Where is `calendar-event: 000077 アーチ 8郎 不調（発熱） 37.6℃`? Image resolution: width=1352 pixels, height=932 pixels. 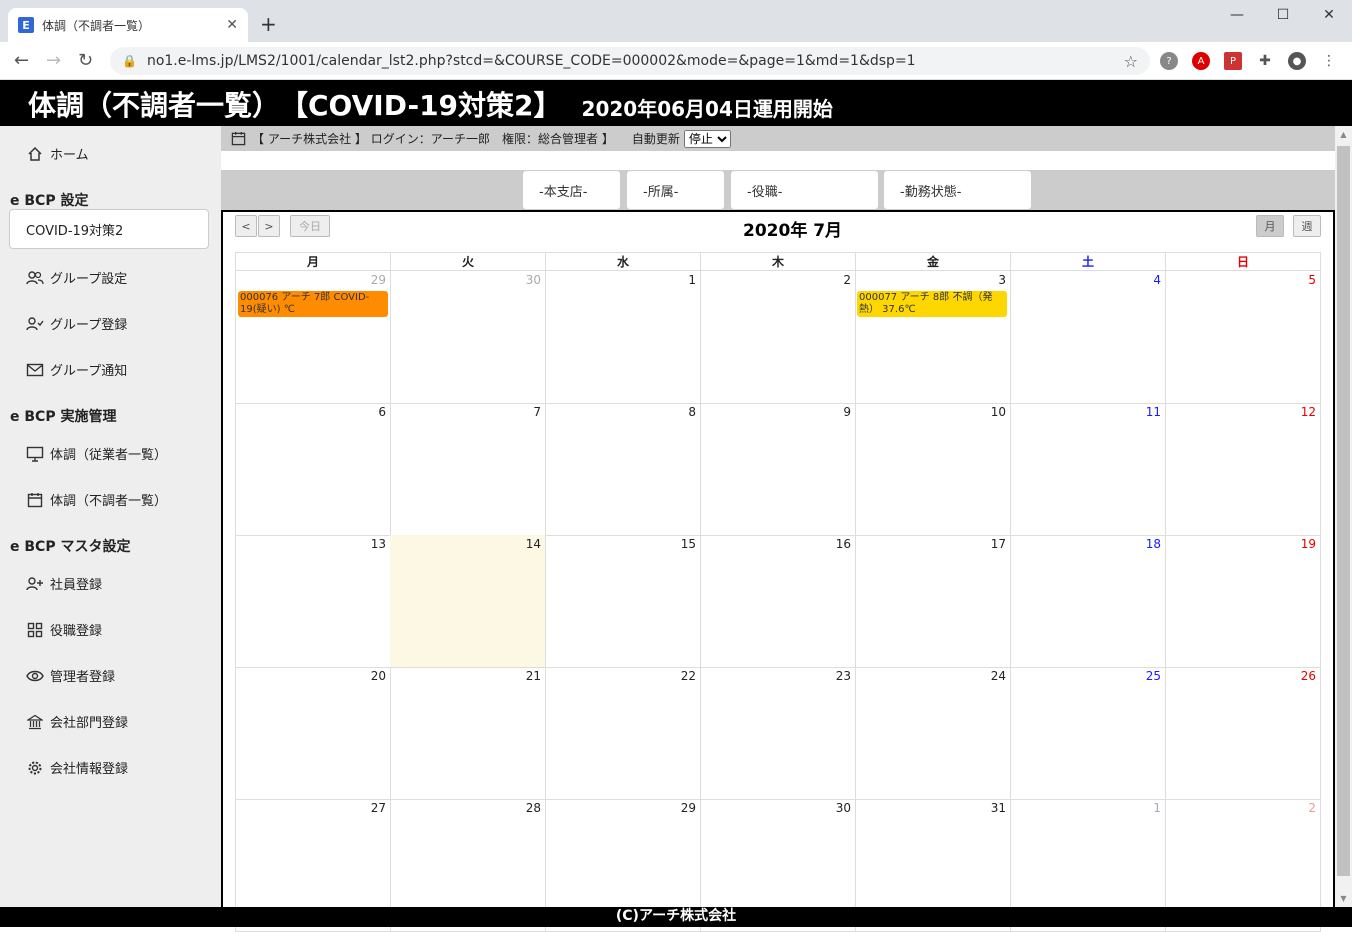
calendar-event: 000077 アーチ 8郎 不調（発熱） 37.6℃ is located at coordinates (932, 304).